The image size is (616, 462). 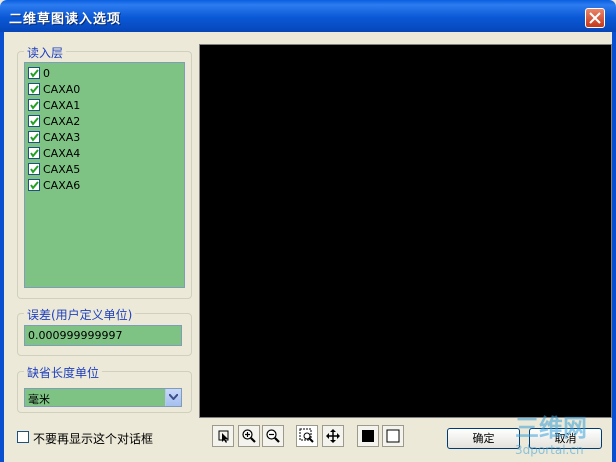 I want to click on unit-select: 毫米, so click(x=103, y=397).